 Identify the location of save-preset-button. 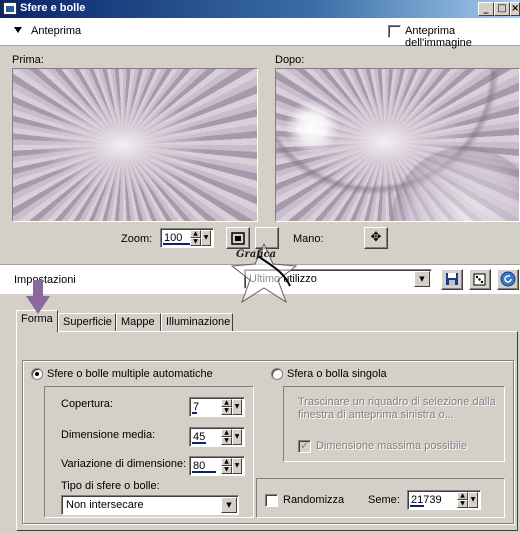
(452, 279).